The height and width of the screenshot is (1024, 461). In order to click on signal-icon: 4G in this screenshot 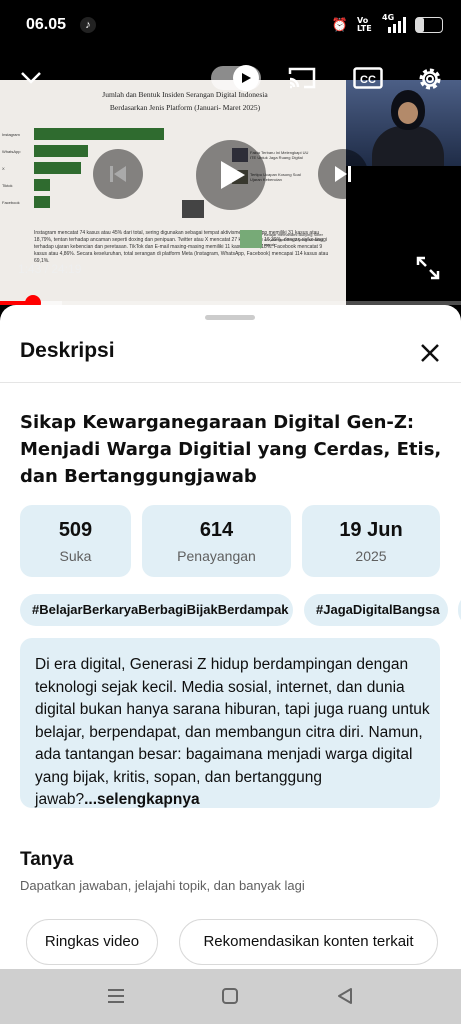, I will do `click(394, 23)`.